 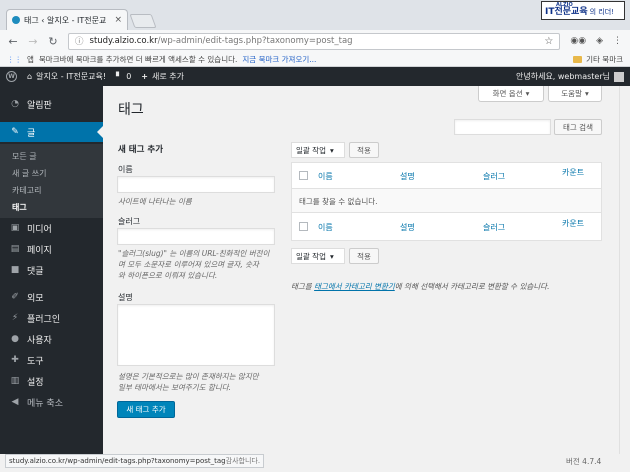 I want to click on close-icon: ×, so click(x=118, y=20).